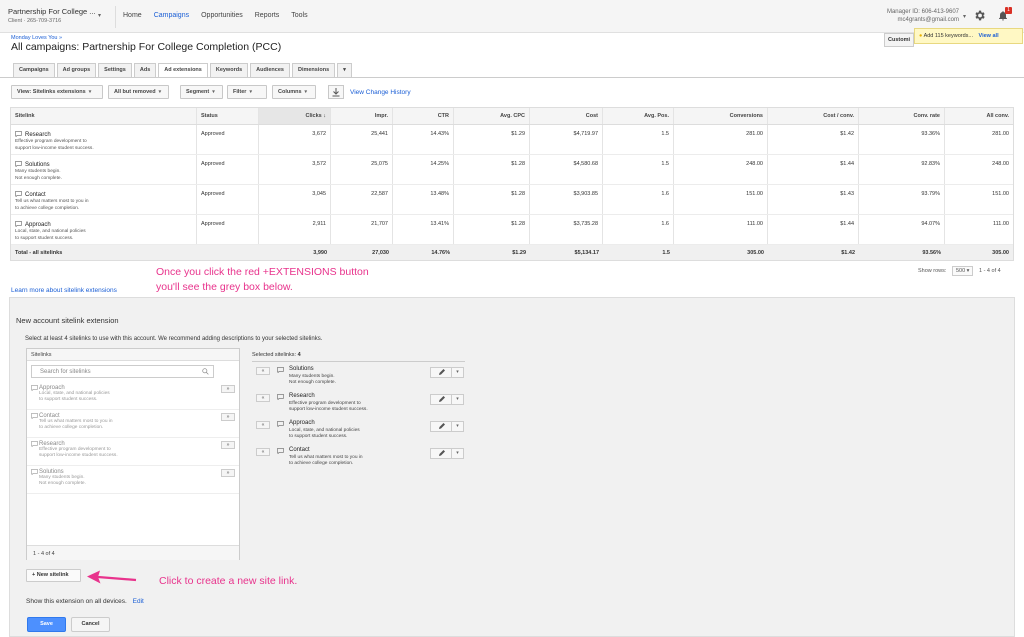  What do you see at coordinates (922, 12) in the screenshot?
I see `manager-id: Manager ID: 606-413-9607` at bounding box center [922, 12].